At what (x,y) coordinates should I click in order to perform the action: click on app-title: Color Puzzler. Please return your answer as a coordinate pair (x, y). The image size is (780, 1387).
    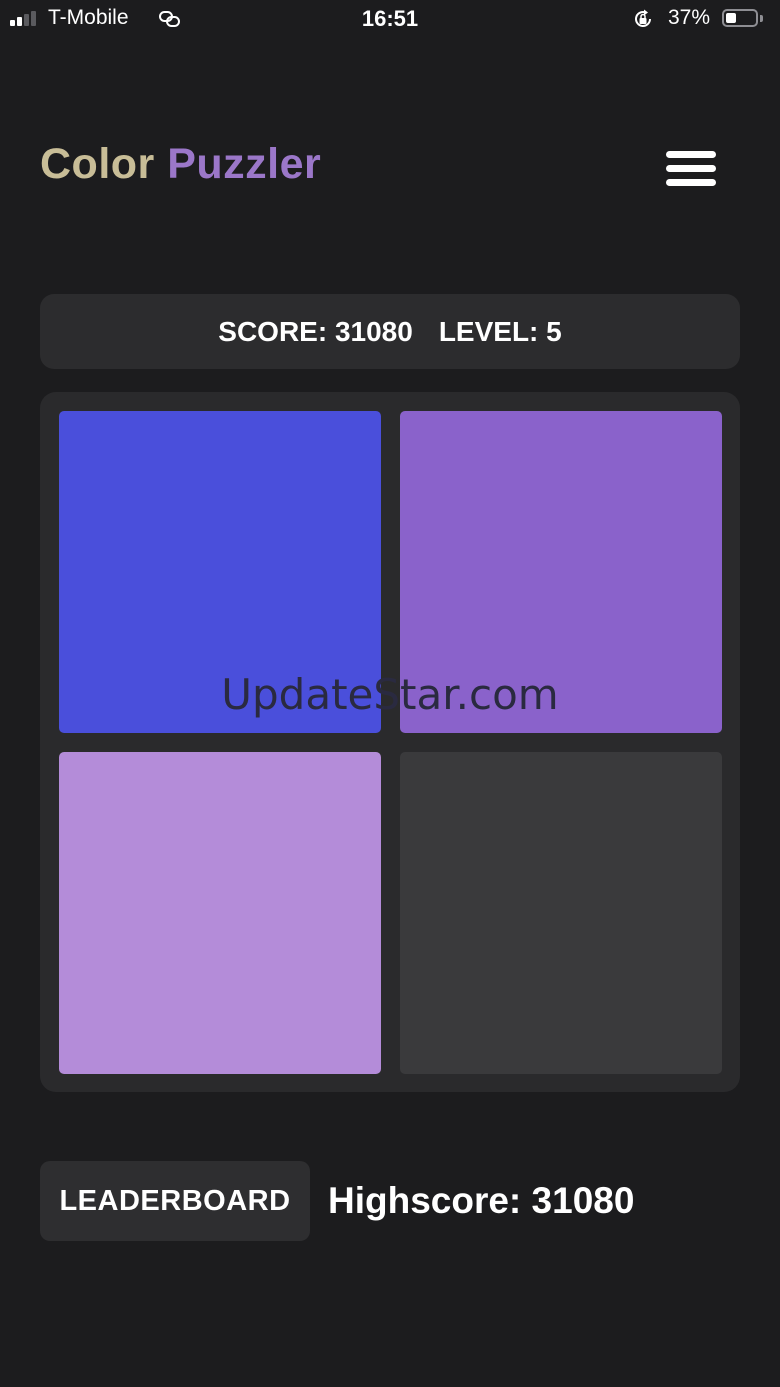
    Looking at the image, I should click on (180, 164).